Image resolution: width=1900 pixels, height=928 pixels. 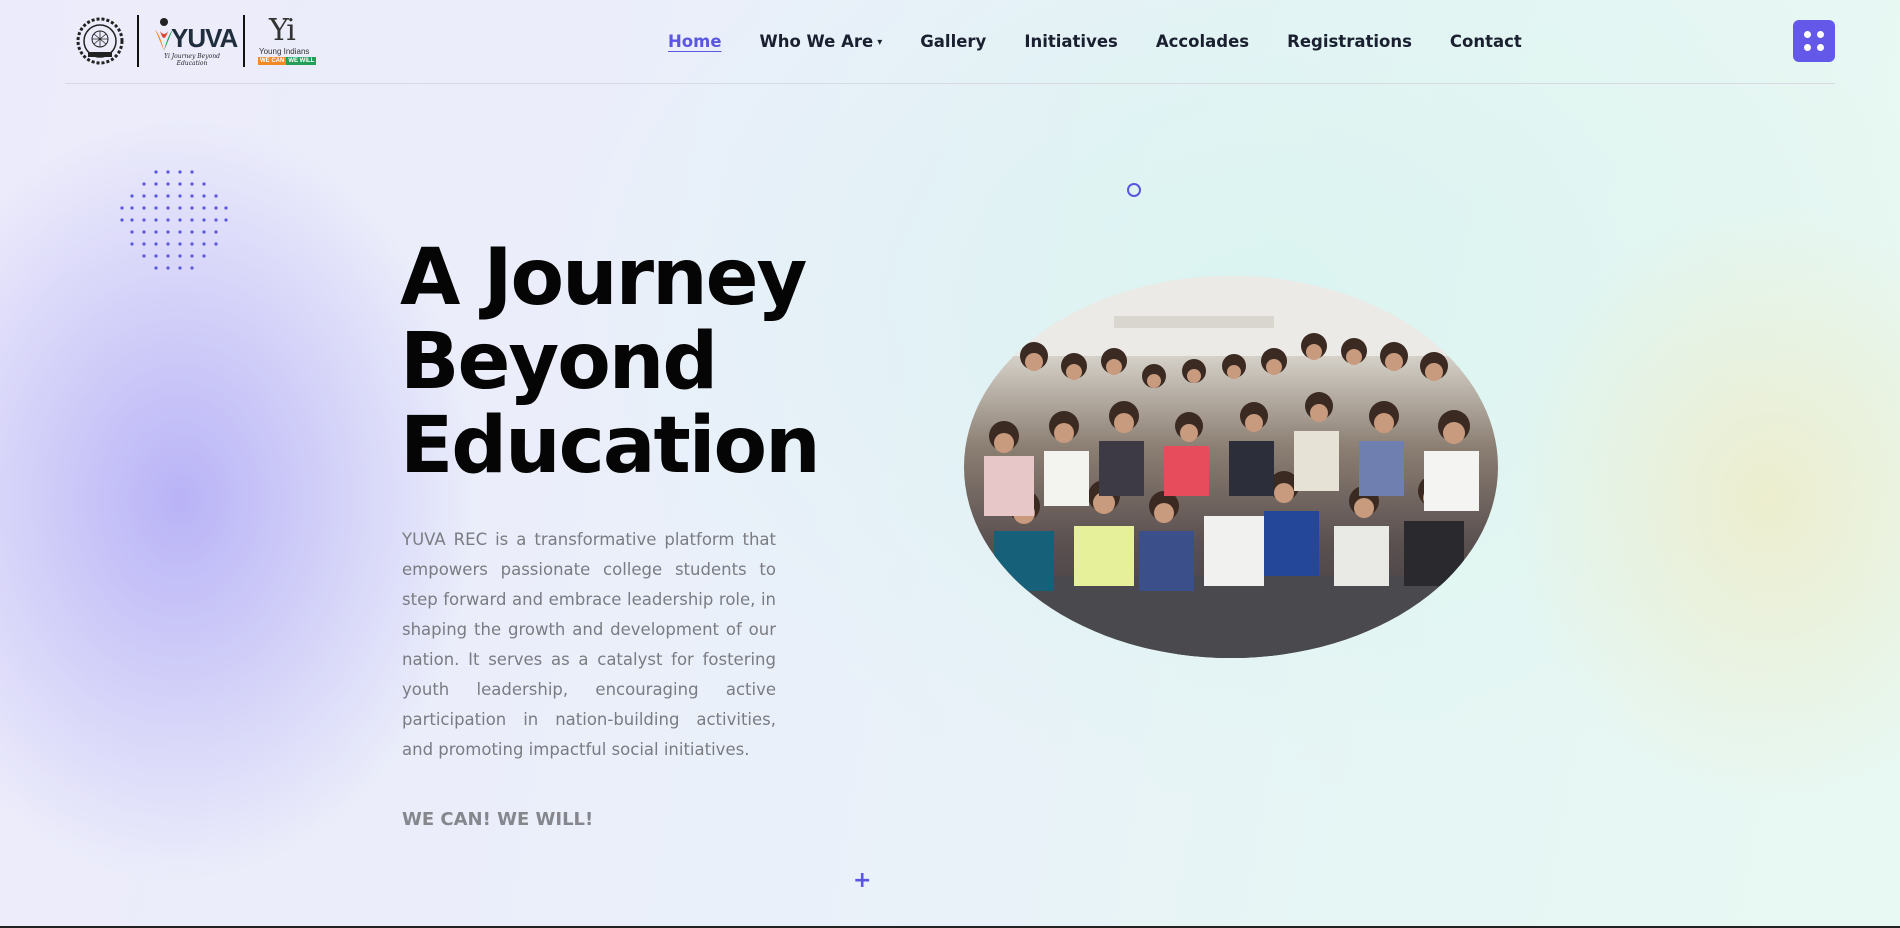 What do you see at coordinates (192, 60) in the screenshot?
I see `yuva-tagline: Yi Journey Beyond Education` at bounding box center [192, 60].